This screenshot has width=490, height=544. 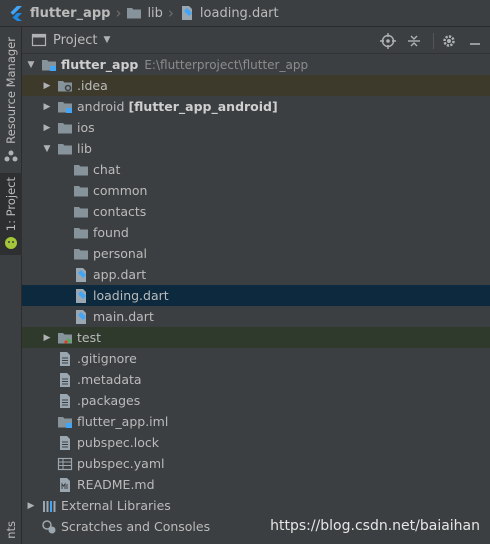 I want to click on tree-item-label: main.dart, so click(x=123, y=316).